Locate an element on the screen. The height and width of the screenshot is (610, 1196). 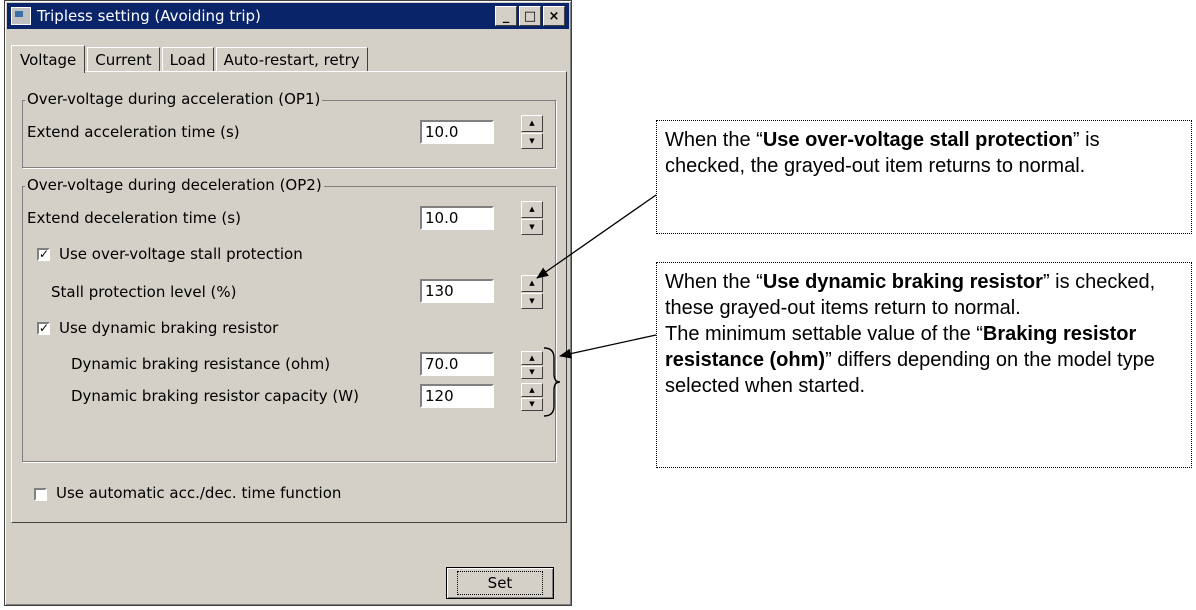
arrow-to-stall-level is located at coordinates (596, 236).